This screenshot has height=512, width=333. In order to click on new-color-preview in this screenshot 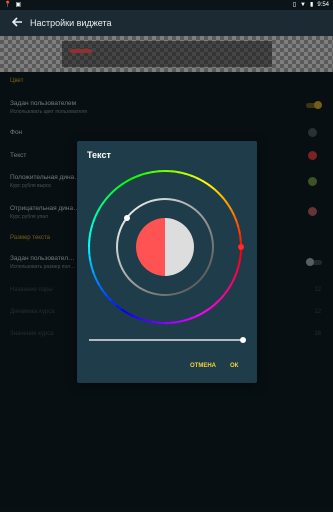, I will do `click(179, 247)`.